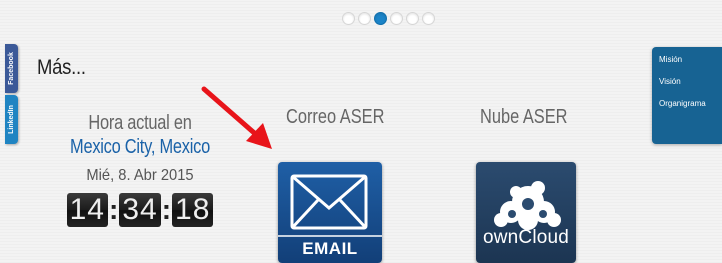 The height and width of the screenshot is (263, 722). Describe the element at coordinates (140, 147) in the screenshot. I see `clock-city-link: Mexico City, Mexico` at that location.